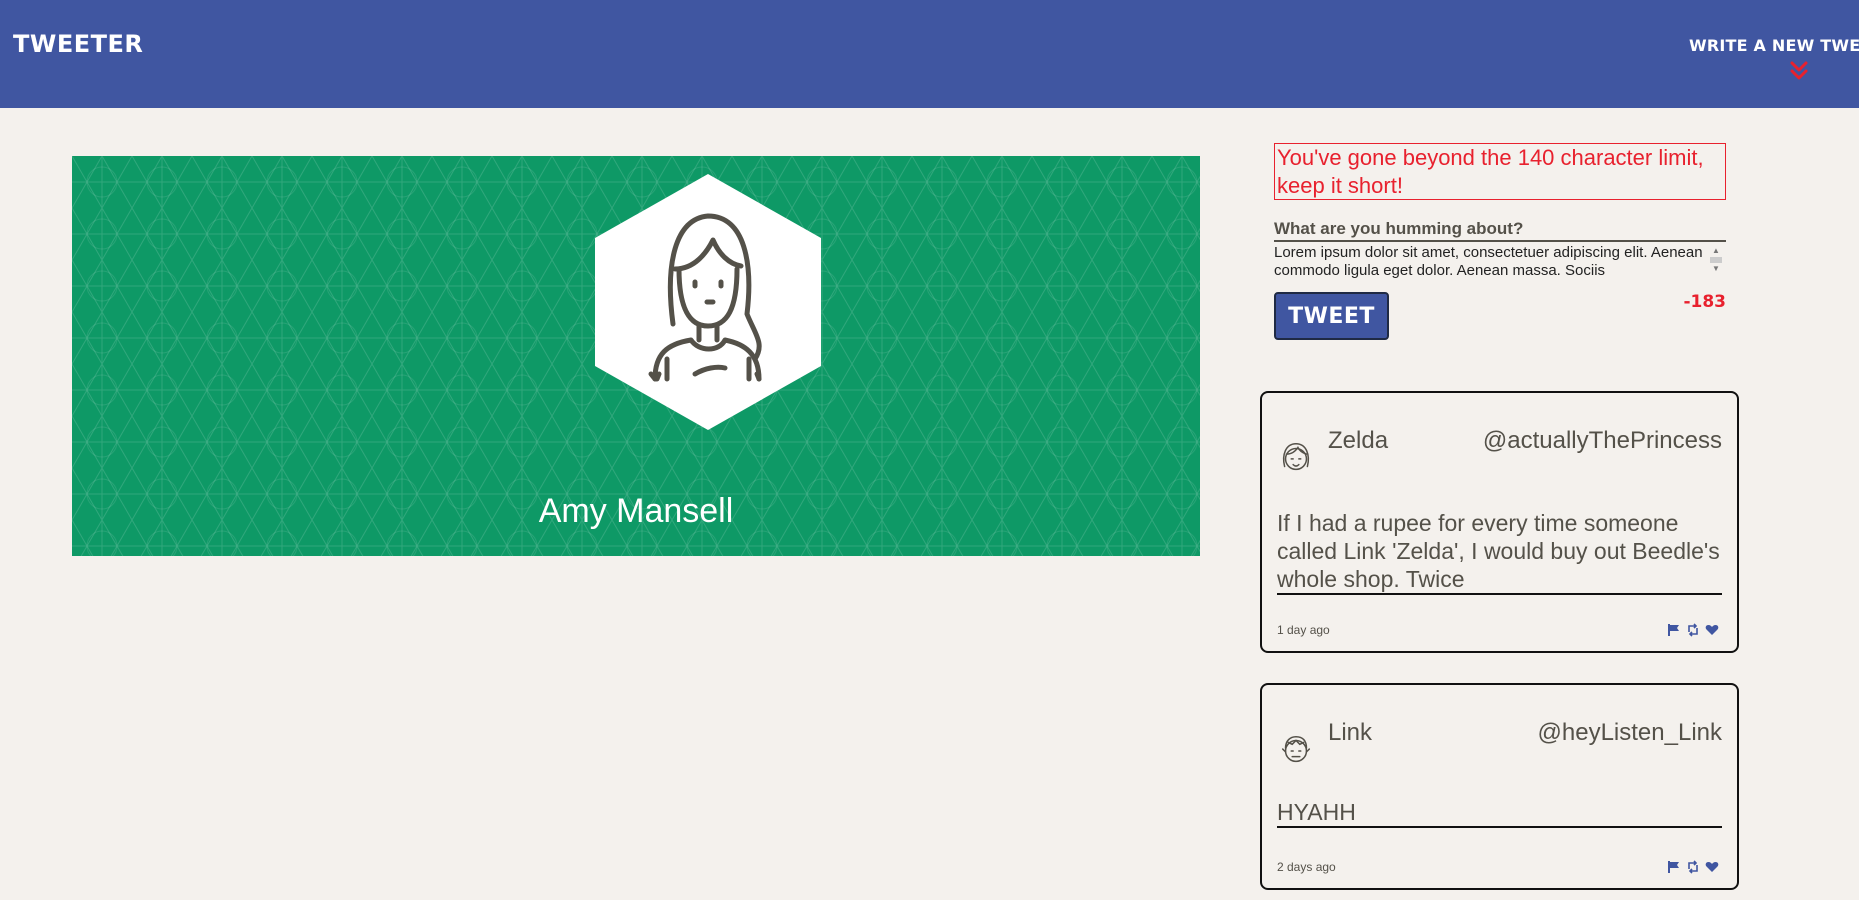  Describe the element at coordinates (1799, 70) in the screenshot. I see `double-chevron-down-icon` at that location.